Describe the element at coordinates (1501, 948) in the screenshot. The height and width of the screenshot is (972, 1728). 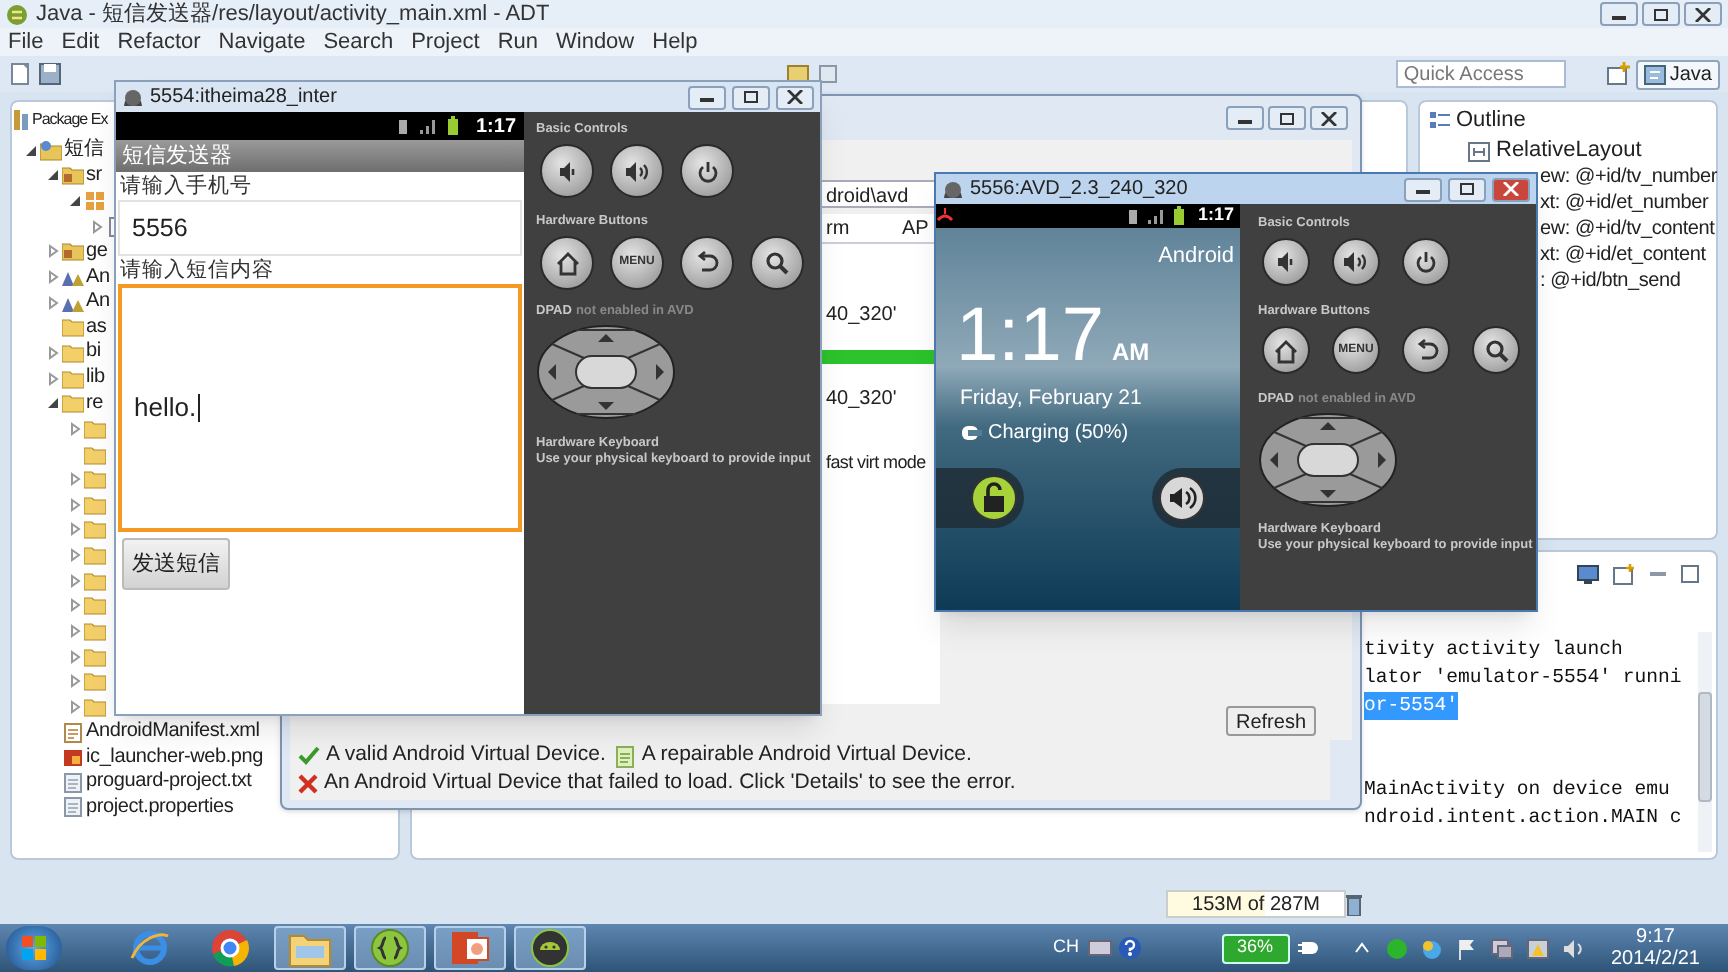
I see `network-icon` at that location.